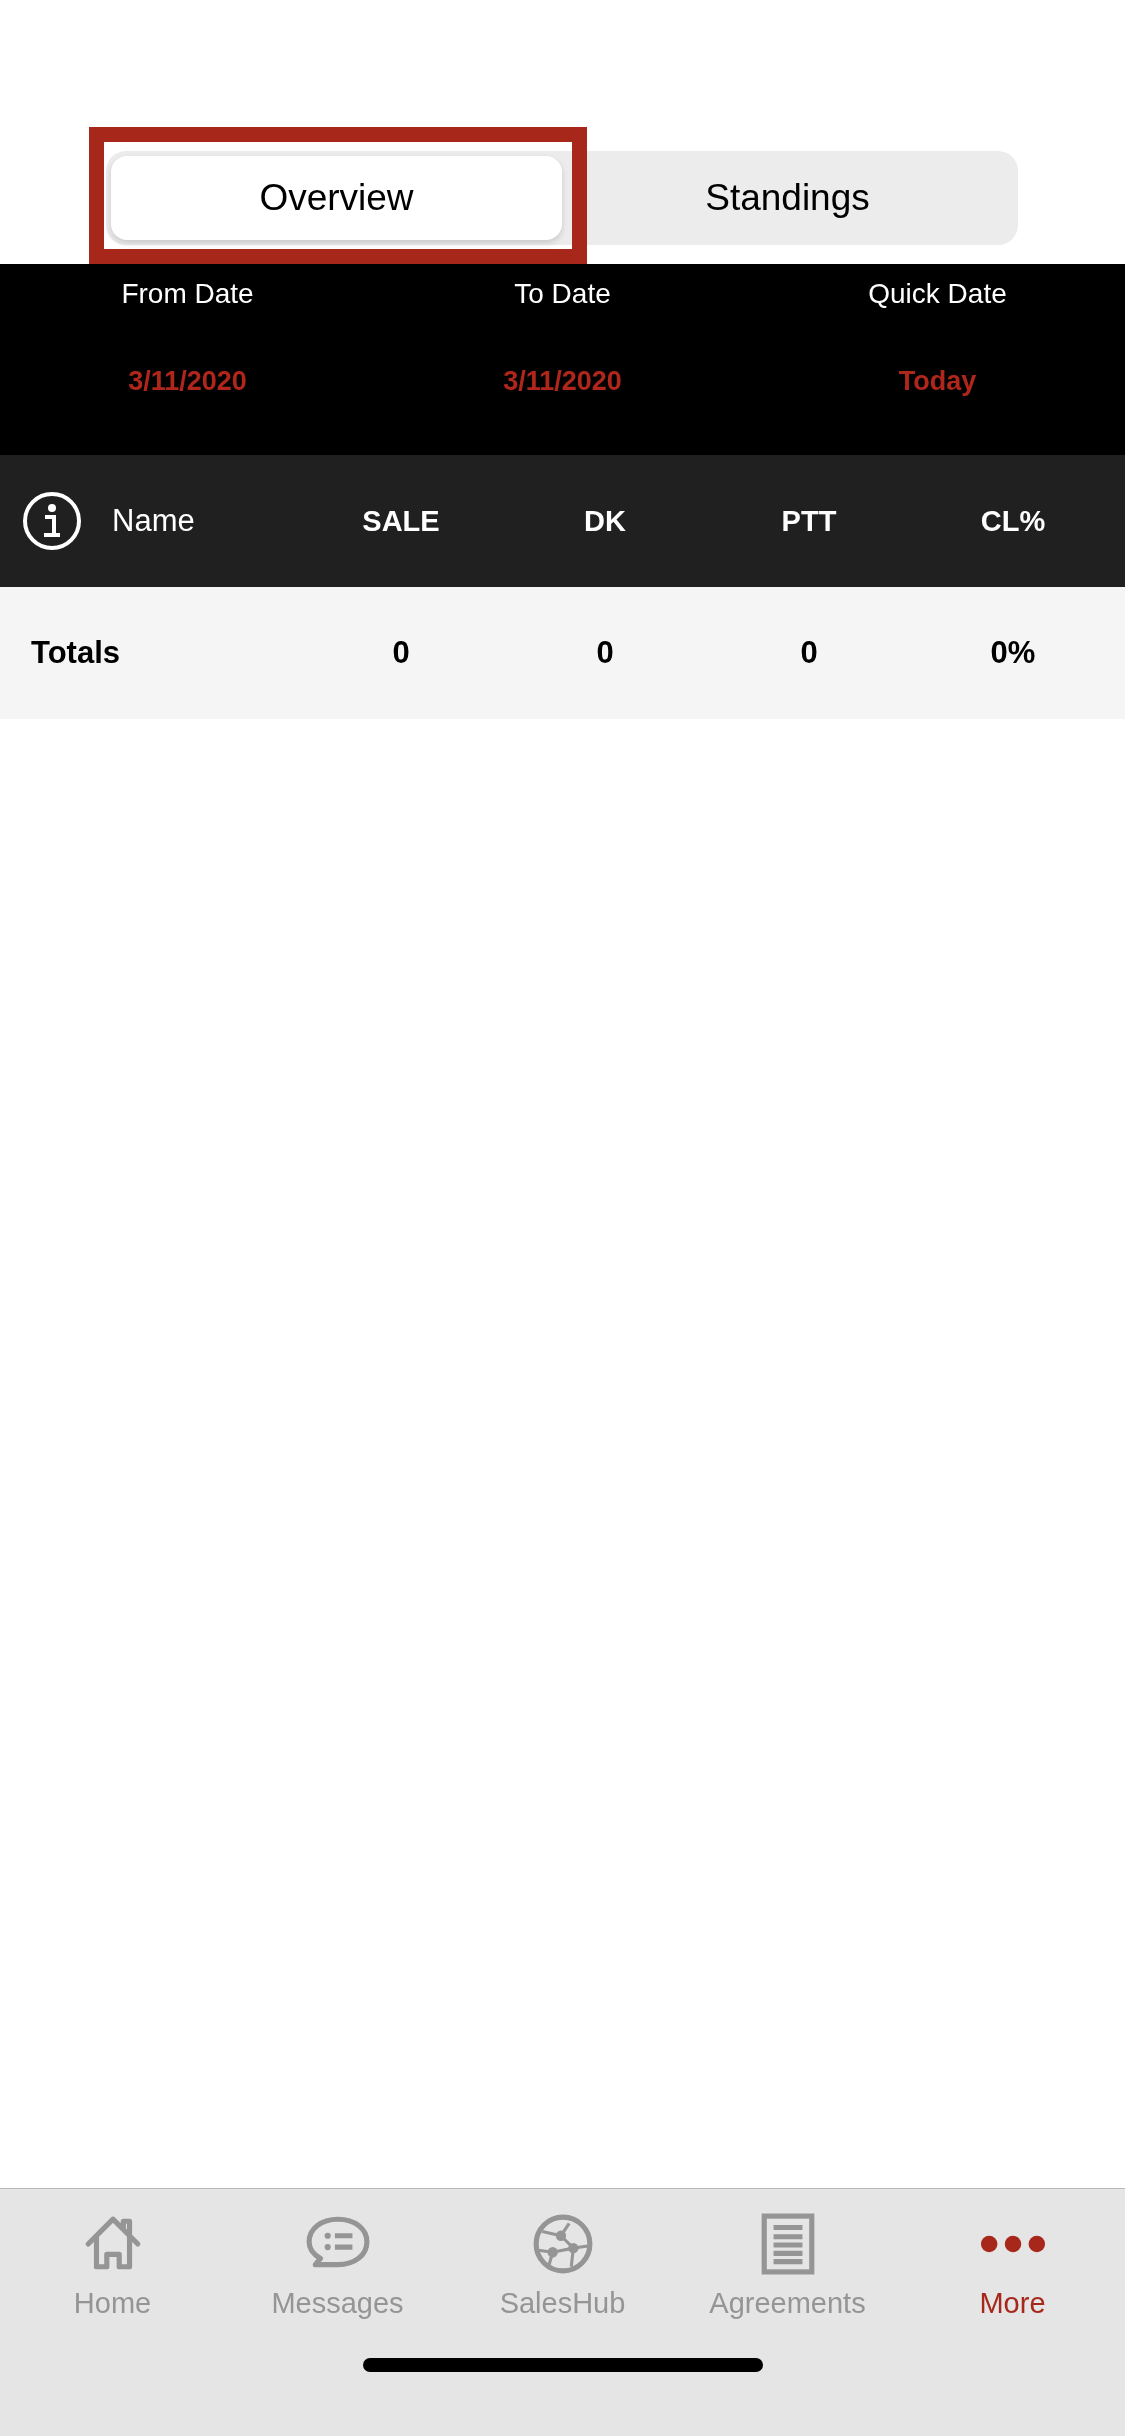 This screenshot has height=2436, width=1125. What do you see at coordinates (1013, 521) in the screenshot?
I see `column-header: CL%` at bounding box center [1013, 521].